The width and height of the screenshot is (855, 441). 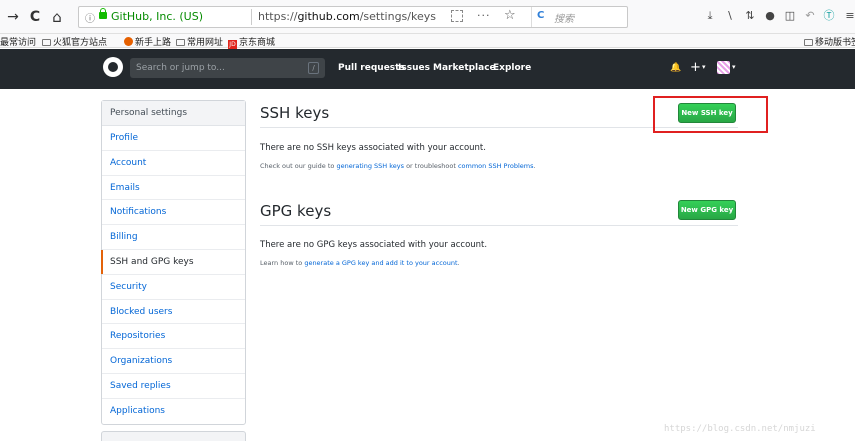 What do you see at coordinates (790, 16) in the screenshot?
I see `screenshot-icon: ◫` at bounding box center [790, 16].